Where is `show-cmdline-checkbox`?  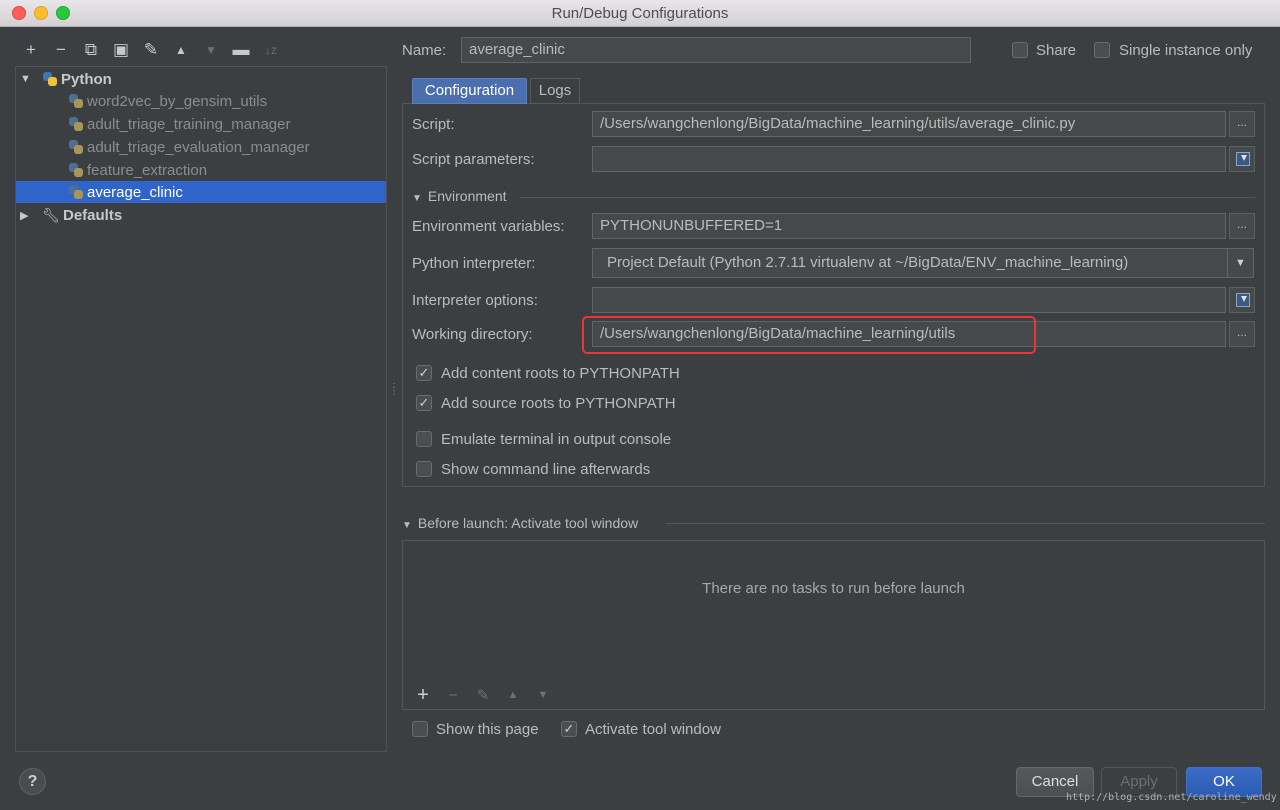 show-cmdline-checkbox is located at coordinates (424, 469).